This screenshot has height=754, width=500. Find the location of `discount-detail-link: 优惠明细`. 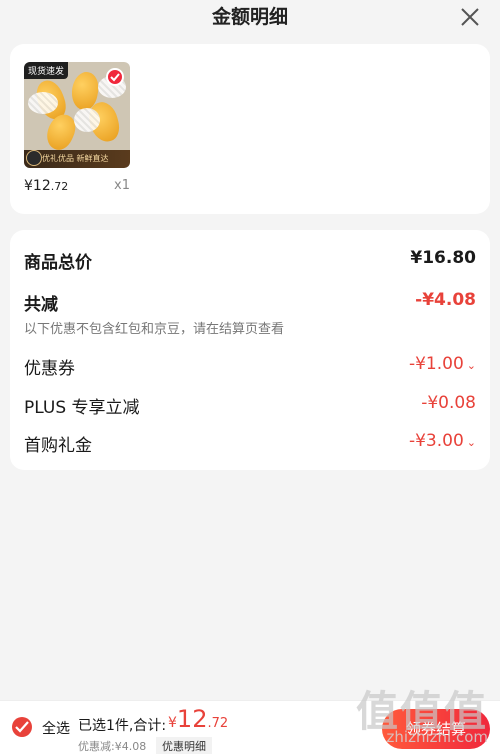

discount-detail-link: 优惠明细 is located at coordinates (184, 745).